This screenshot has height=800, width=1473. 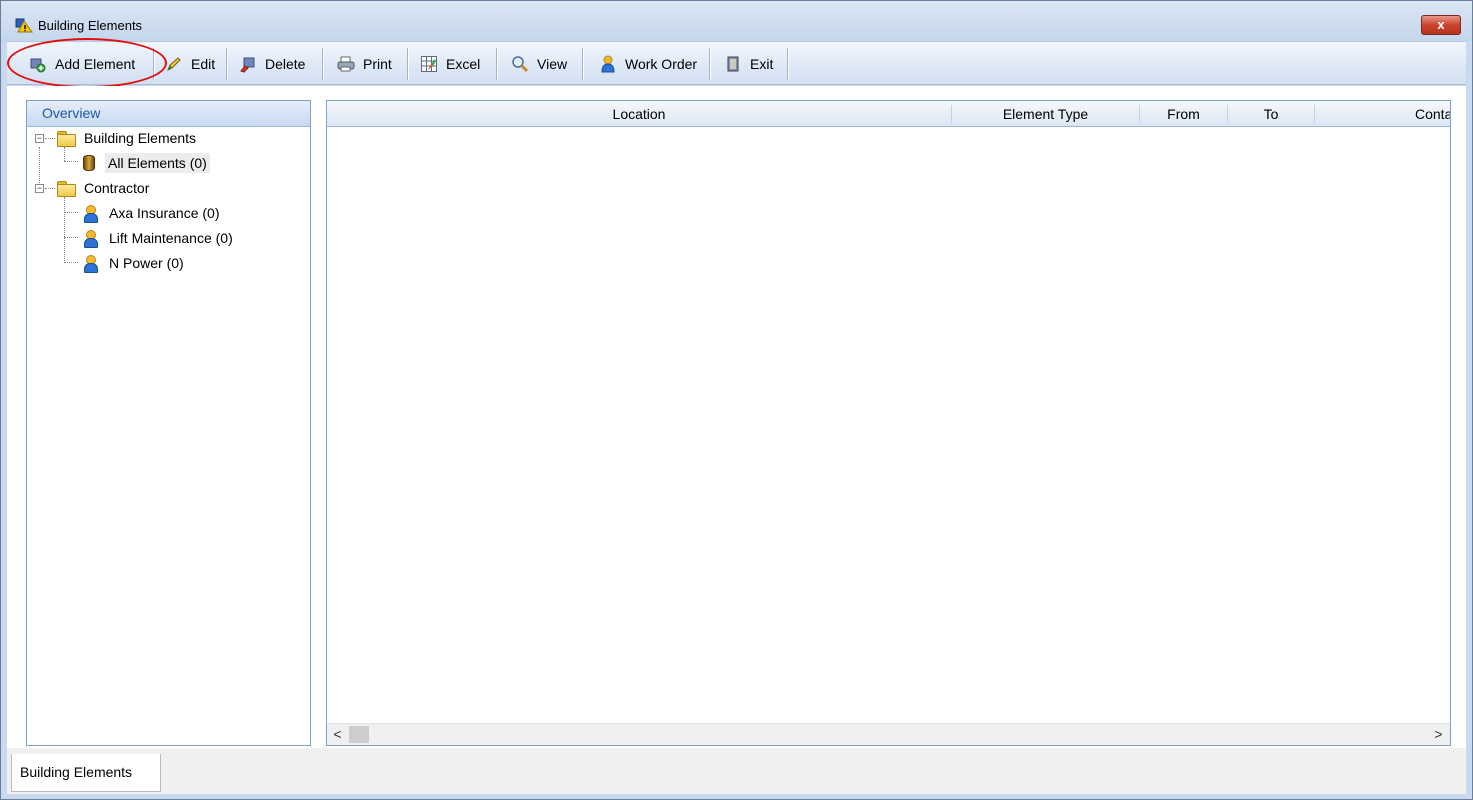 I want to click on tree-node-building-elements: Building Elements, so click(x=128, y=138).